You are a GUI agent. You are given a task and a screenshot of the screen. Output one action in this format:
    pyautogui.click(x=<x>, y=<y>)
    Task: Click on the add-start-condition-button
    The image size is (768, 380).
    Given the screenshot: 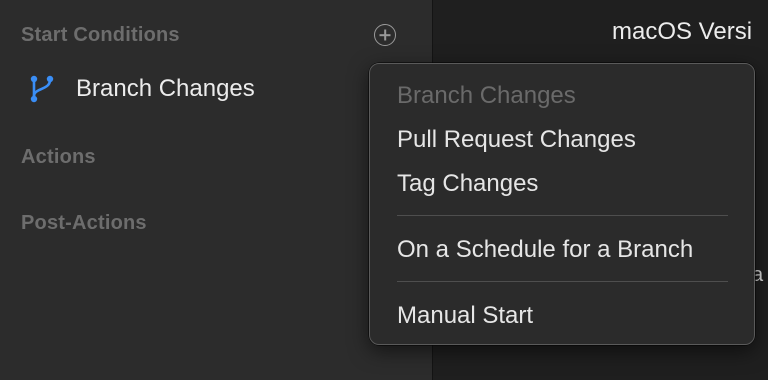 What is the action you would take?
    pyautogui.click(x=385, y=35)
    